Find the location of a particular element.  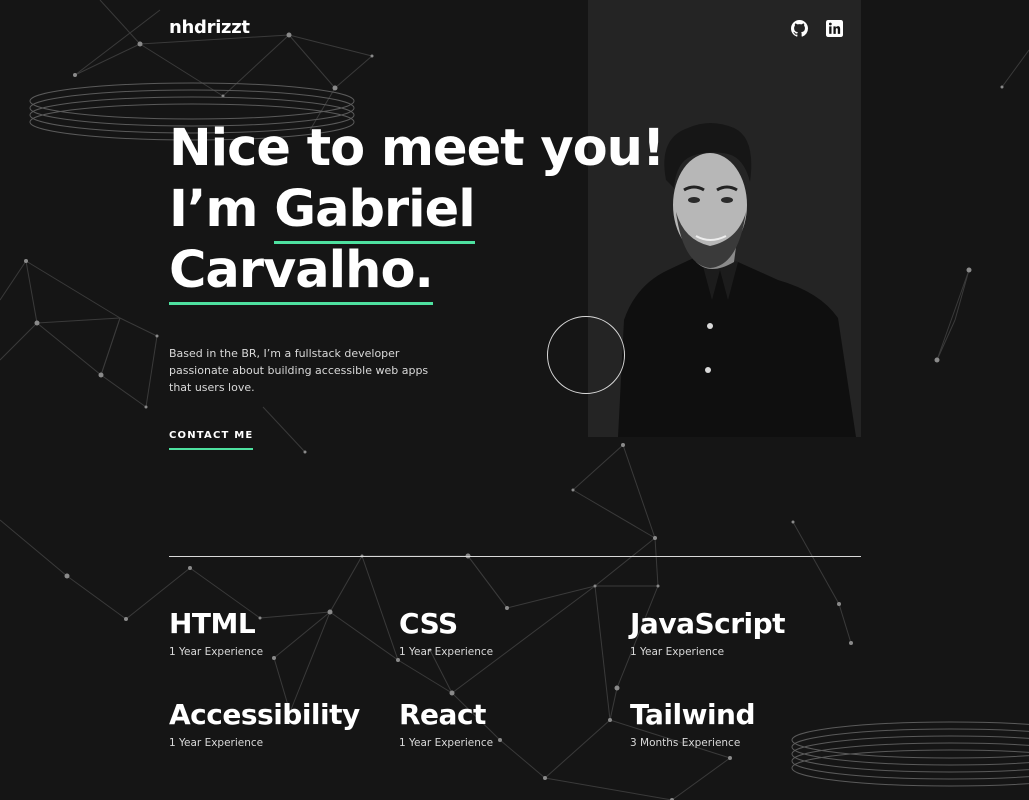

skill-item-css: CSS 1 Year Experience is located at coordinates (446, 633).